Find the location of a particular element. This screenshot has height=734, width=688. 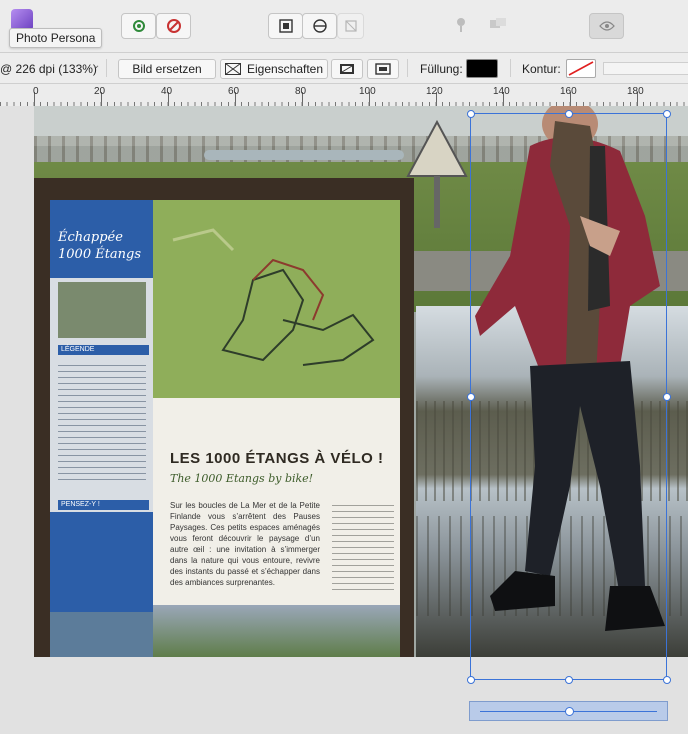

pond-reflection is located at coordinates (304, 155).